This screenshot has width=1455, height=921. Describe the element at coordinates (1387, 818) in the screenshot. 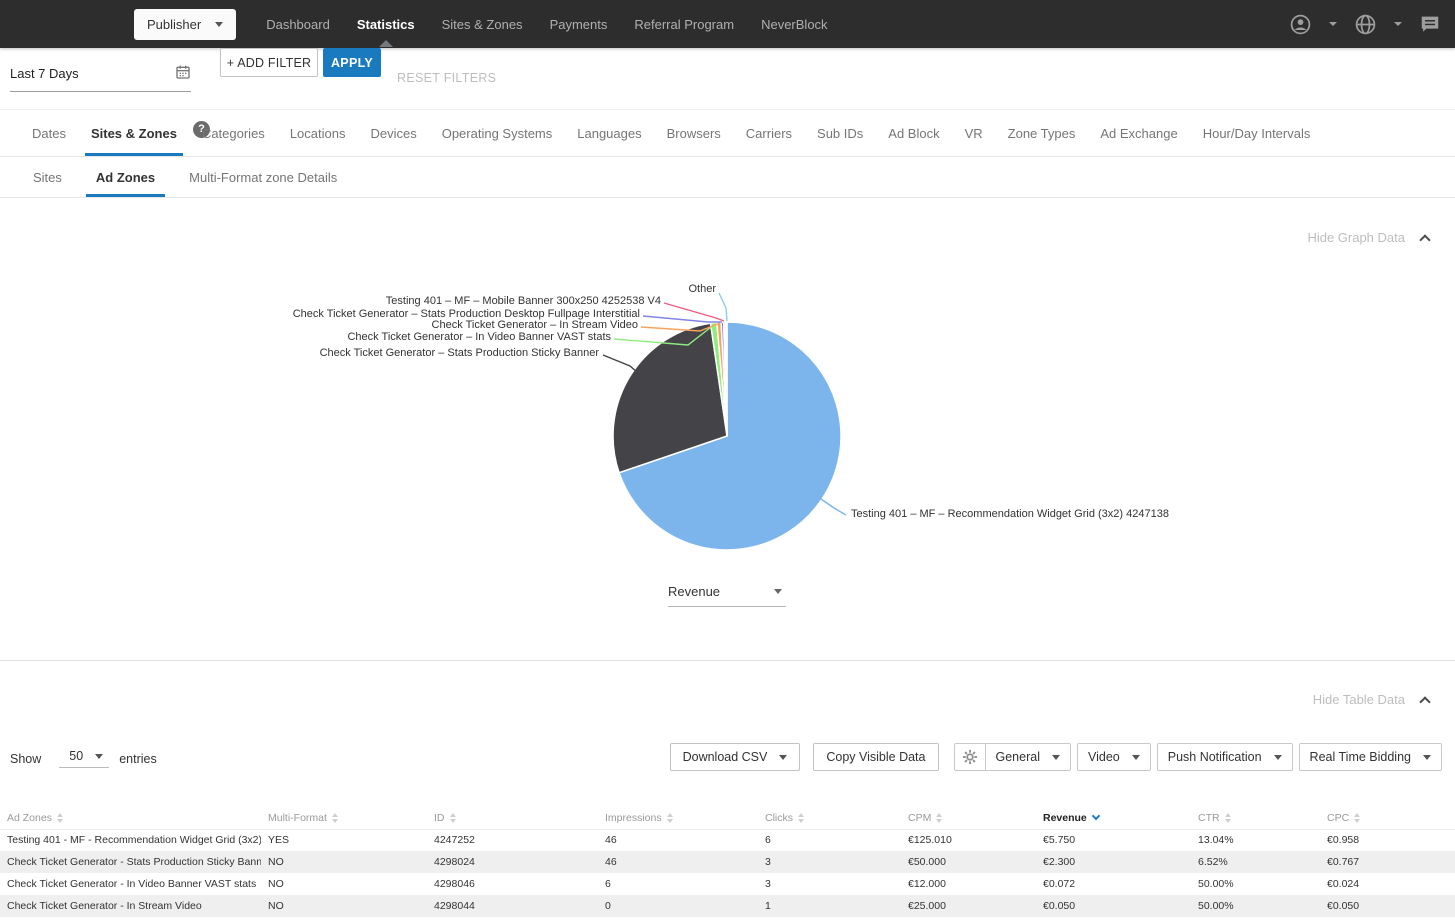

I see `column-header-cpc: CPC` at that location.